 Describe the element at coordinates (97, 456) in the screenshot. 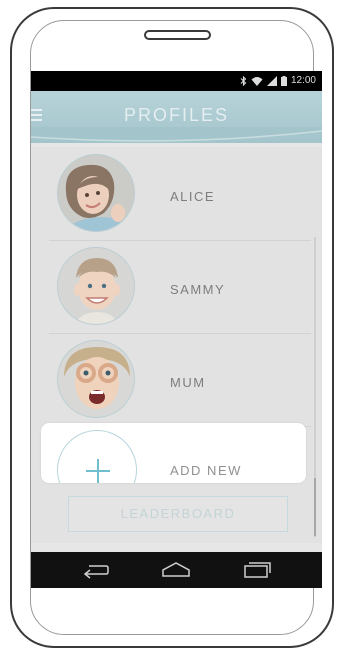

I see `add-new-circle` at that location.